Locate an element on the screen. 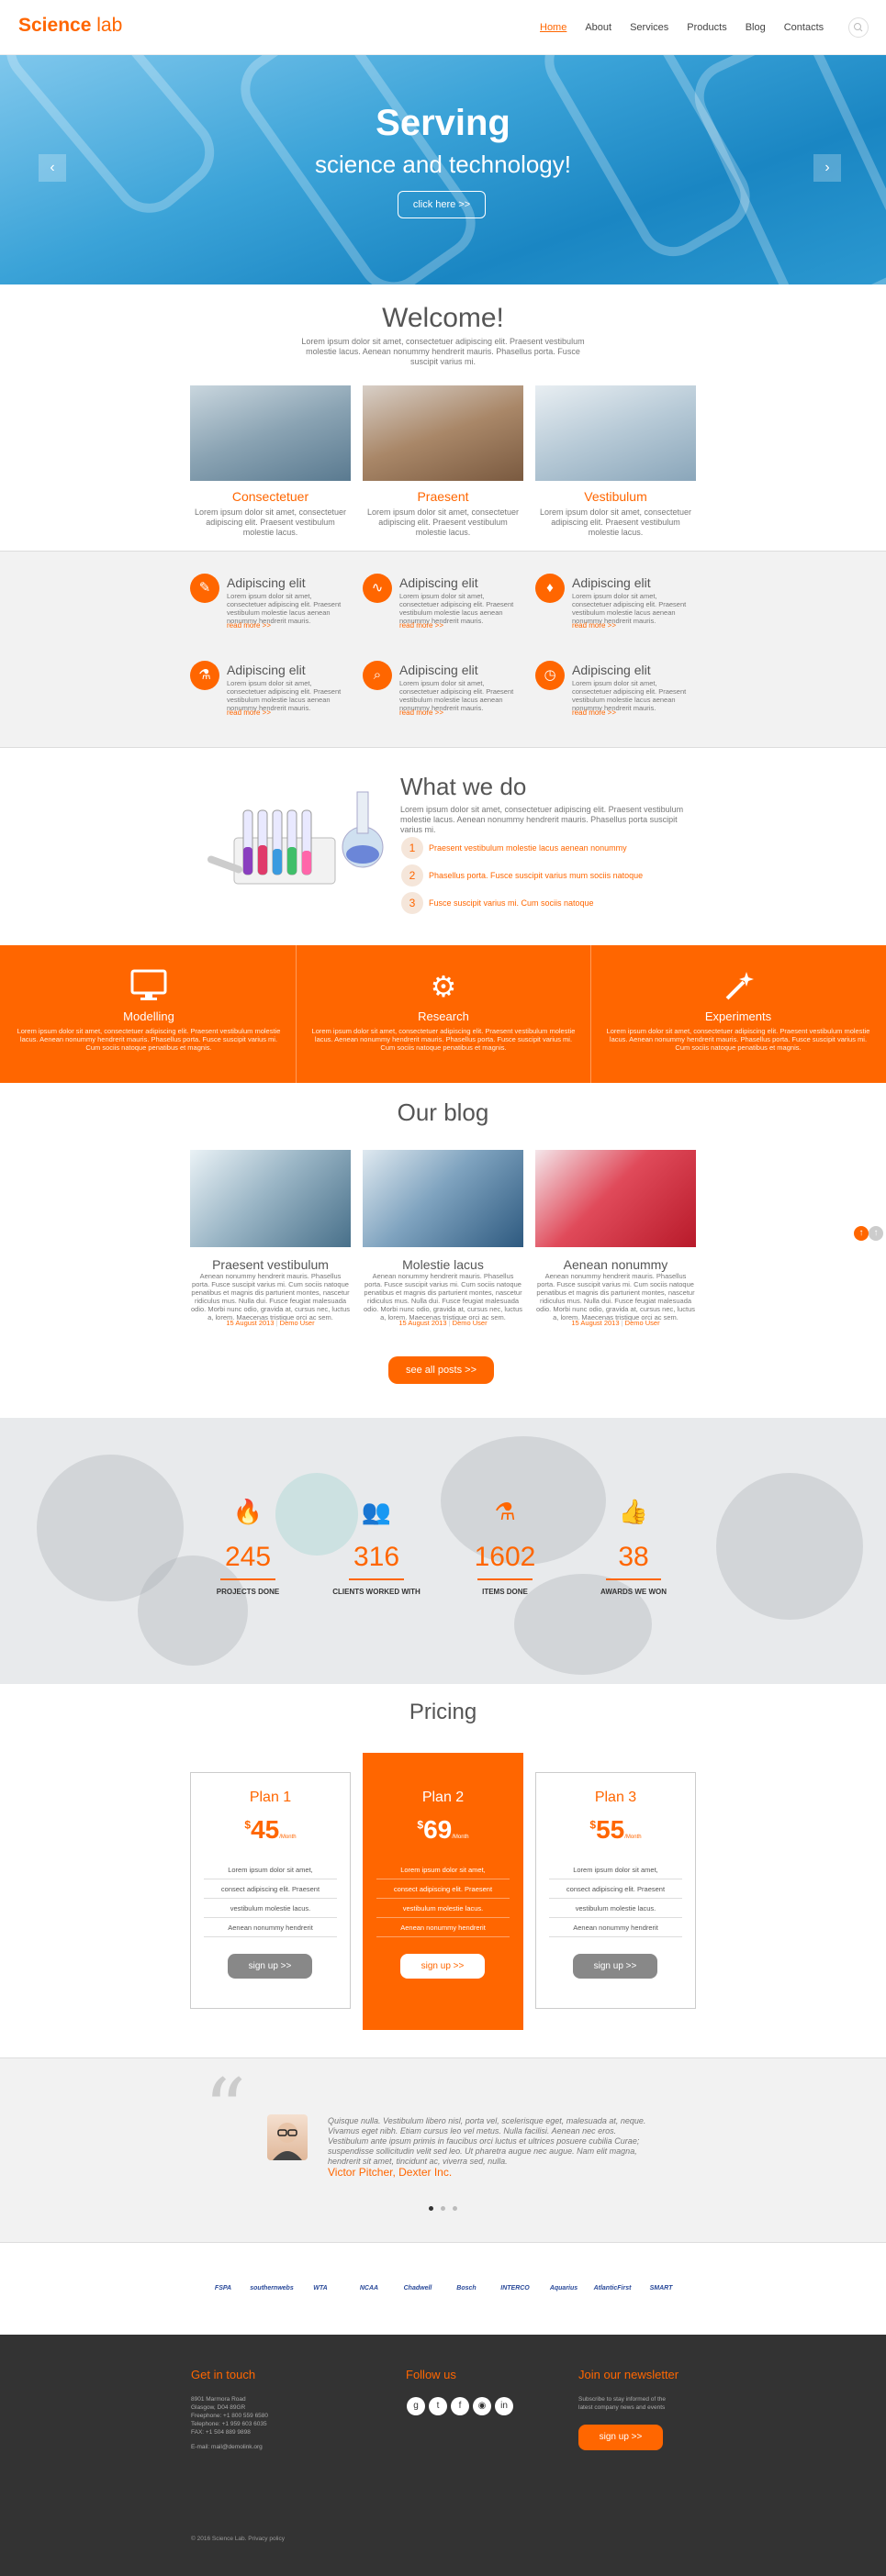 The height and width of the screenshot is (2576, 886). plan-price: $55/Month is located at coordinates (615, 1830).